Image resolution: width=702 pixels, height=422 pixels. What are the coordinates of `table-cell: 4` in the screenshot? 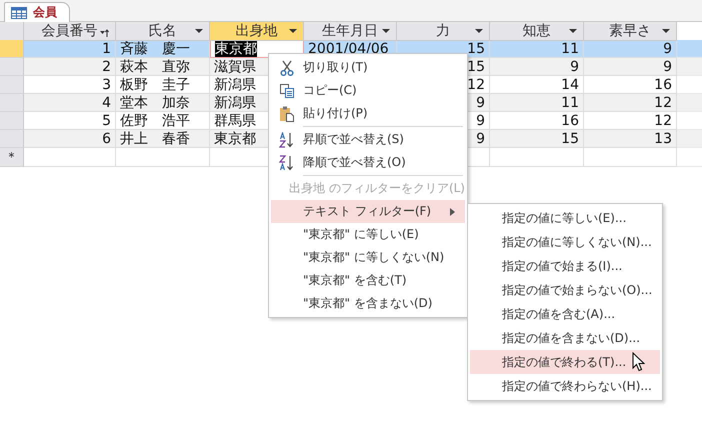 It's located at (70, 103).